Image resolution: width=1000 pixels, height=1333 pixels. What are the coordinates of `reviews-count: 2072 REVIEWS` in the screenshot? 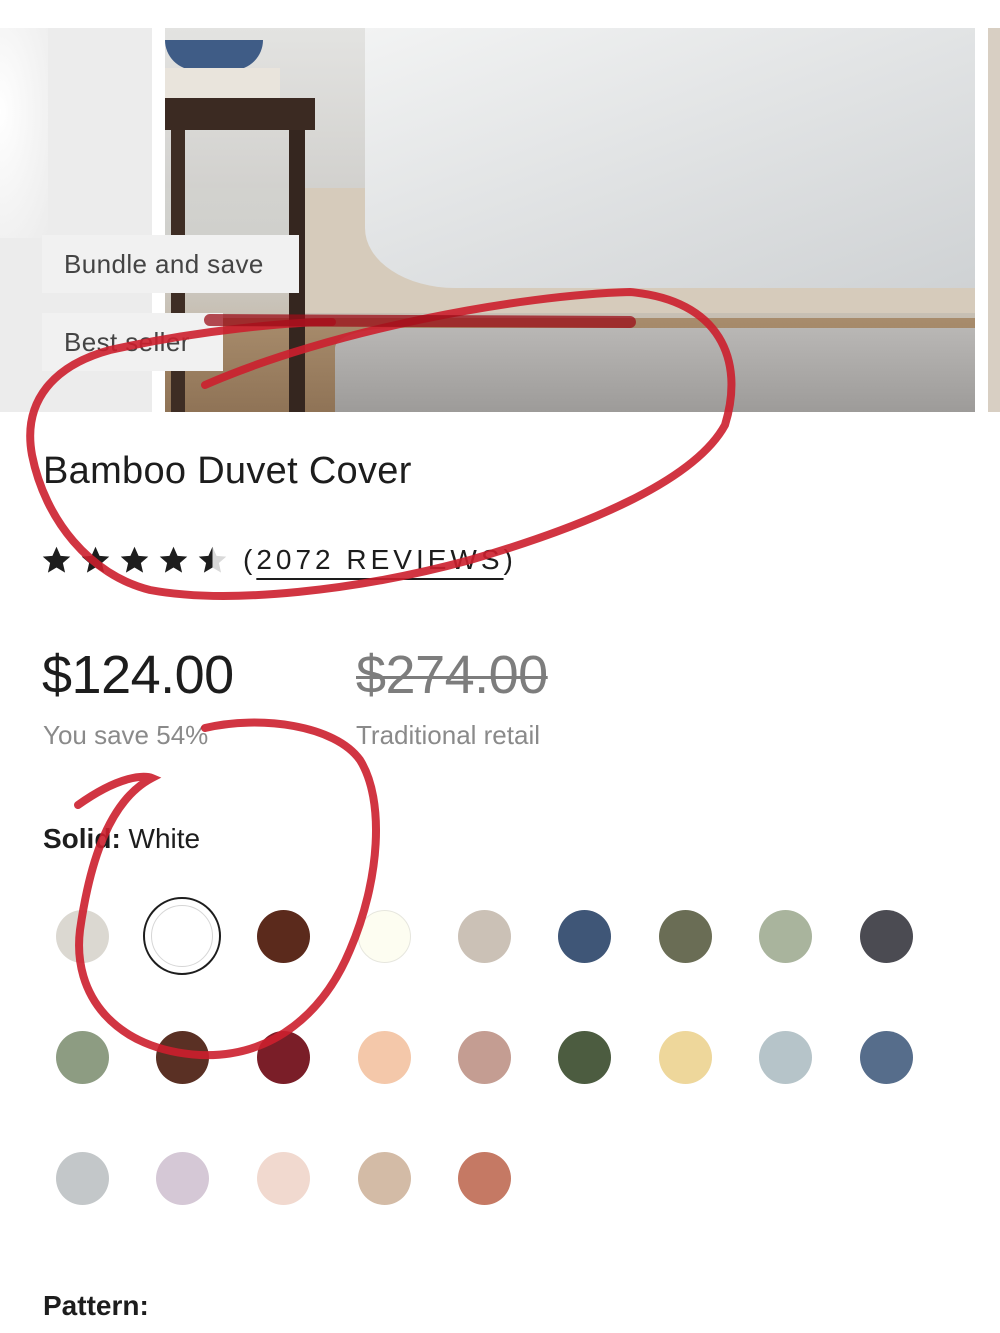 It's located at (379, 559).